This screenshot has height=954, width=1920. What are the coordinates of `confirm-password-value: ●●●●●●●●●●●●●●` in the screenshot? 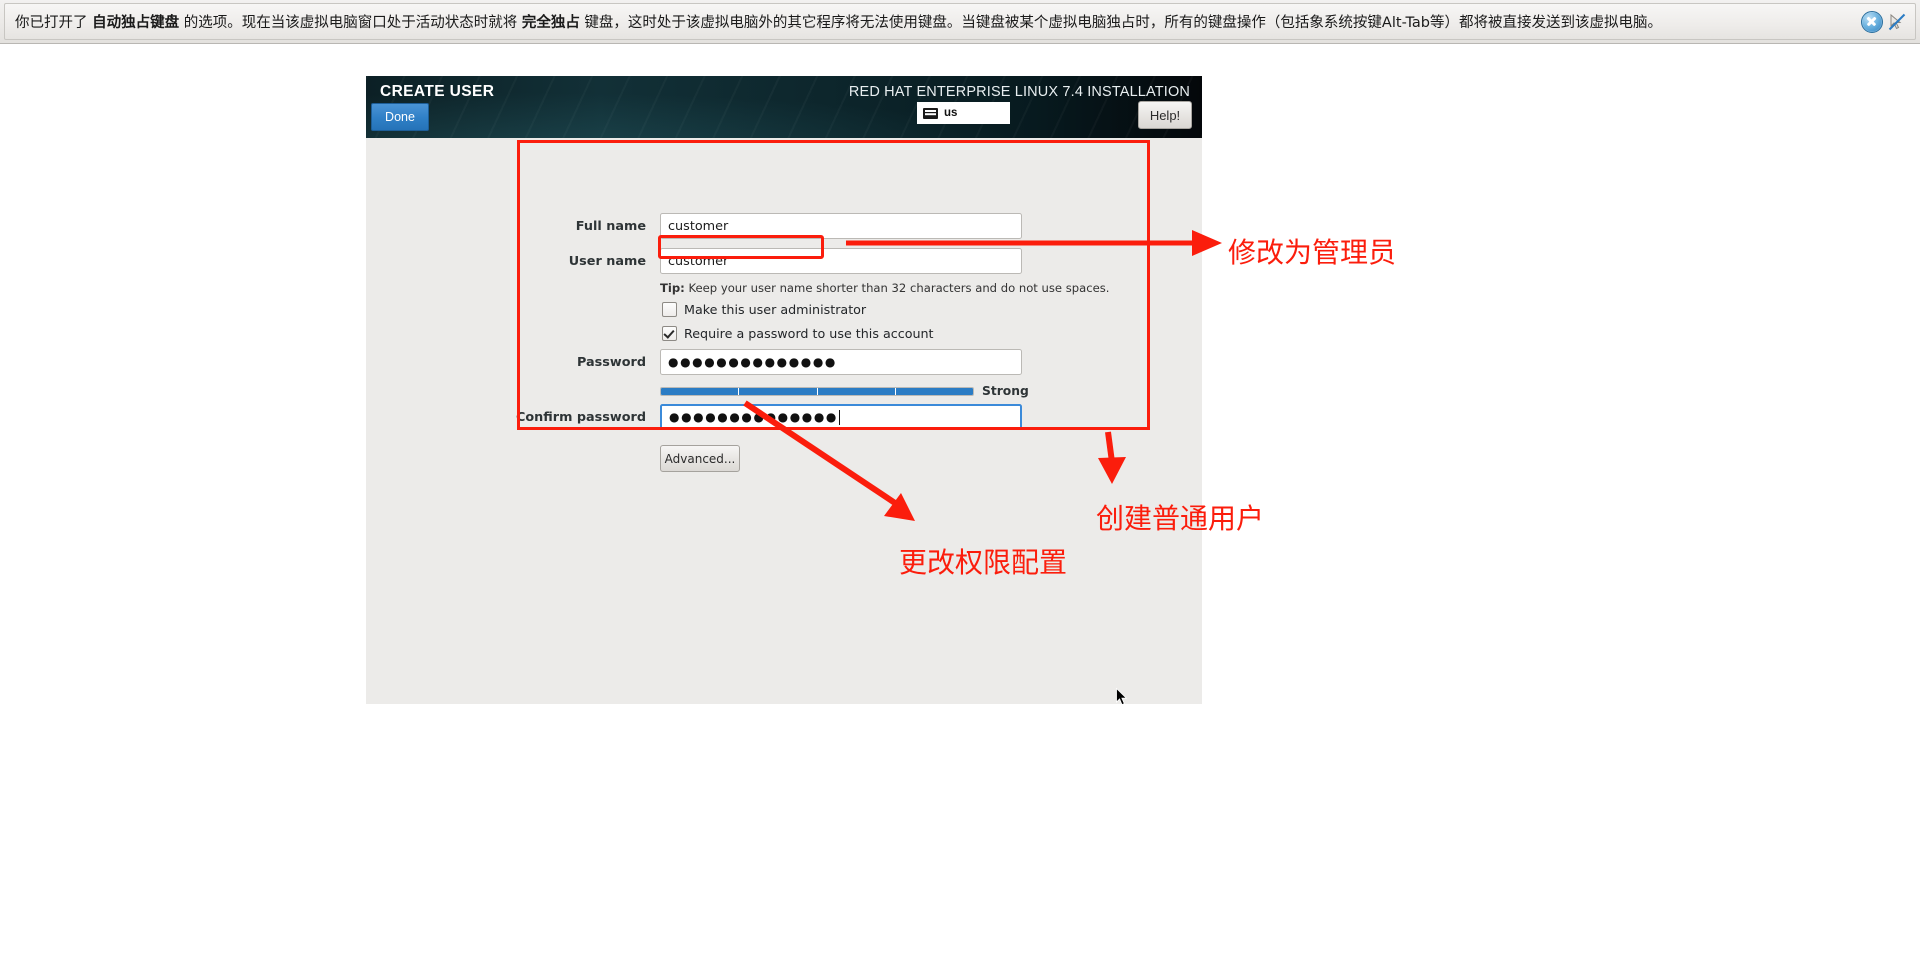 It's located at (753, 417).